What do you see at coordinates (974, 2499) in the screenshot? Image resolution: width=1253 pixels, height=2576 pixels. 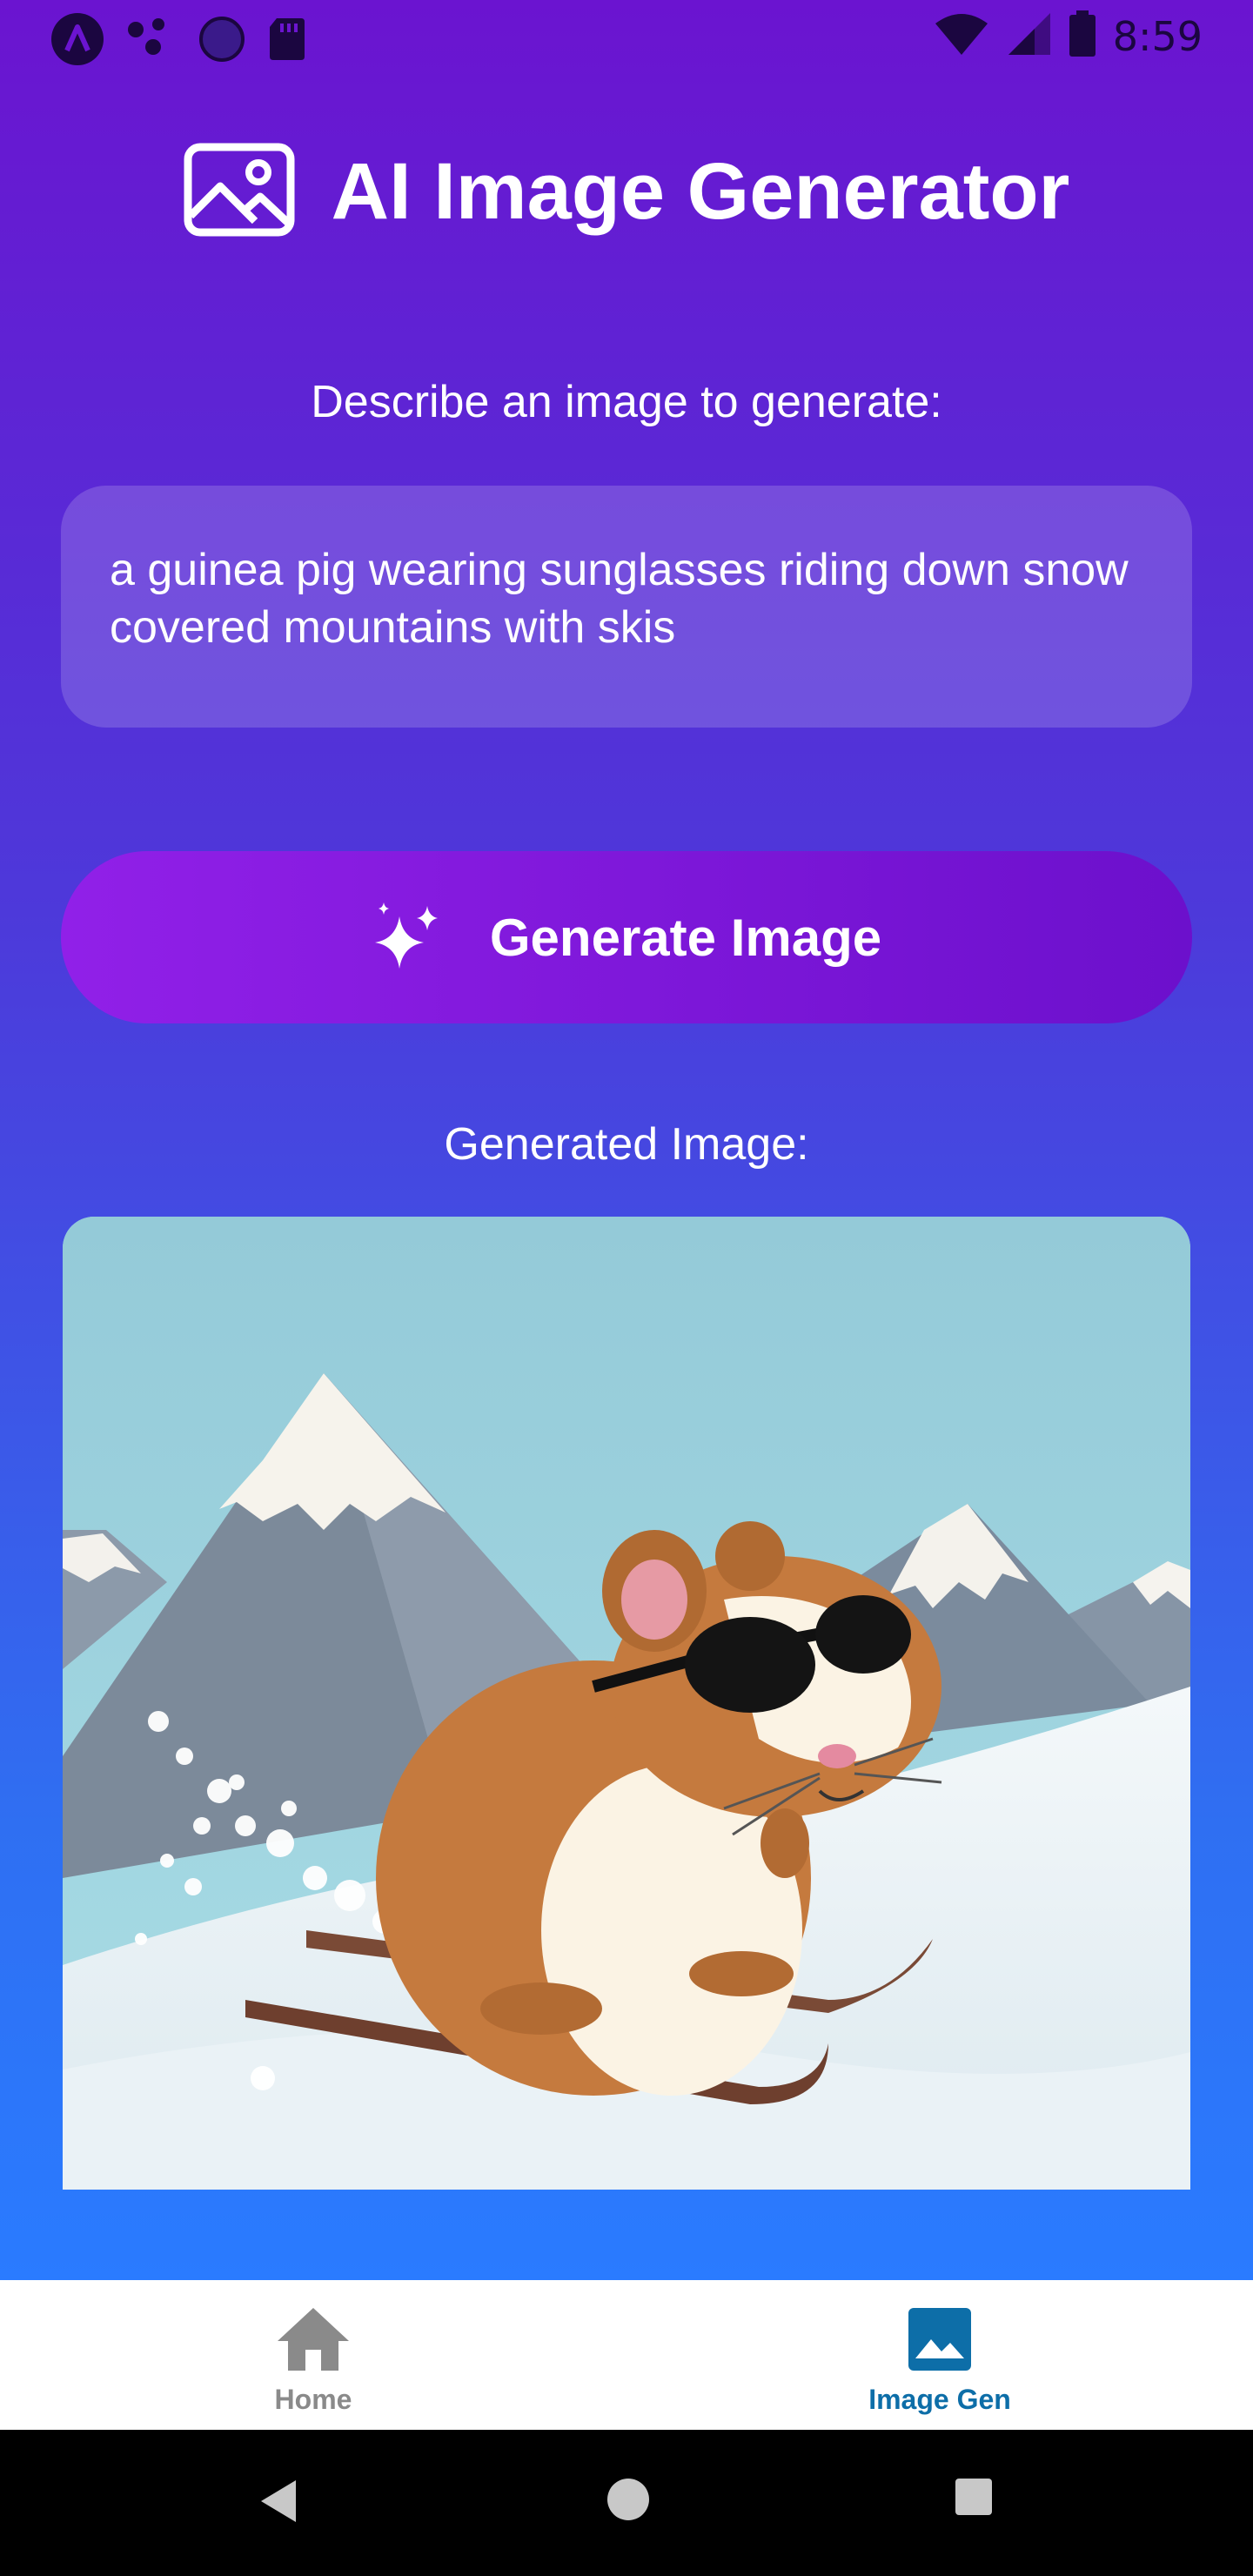 I see `recents-icon` at bounding box center [974, 2499].